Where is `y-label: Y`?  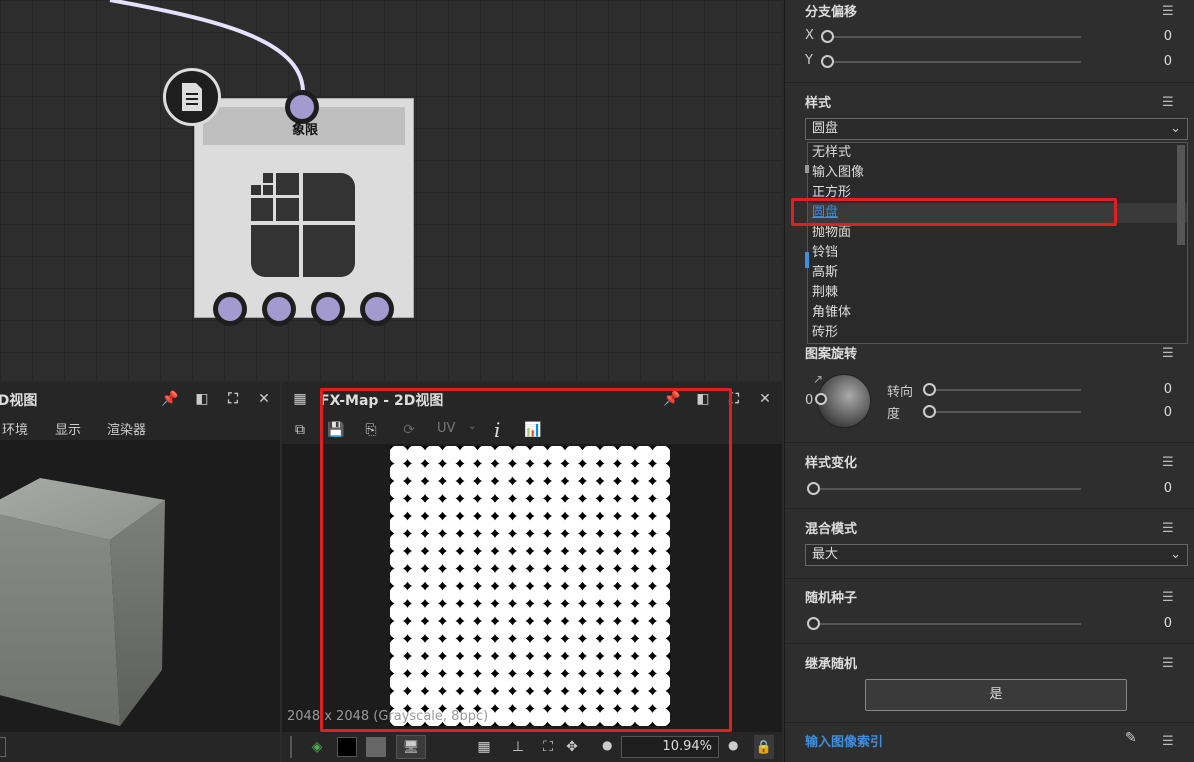 y-label: Y is located at coordinates (809, 60).